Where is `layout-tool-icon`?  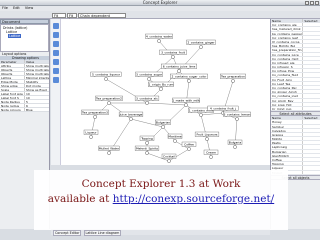 layout-tool-icon is located at coordinates (56, 71).